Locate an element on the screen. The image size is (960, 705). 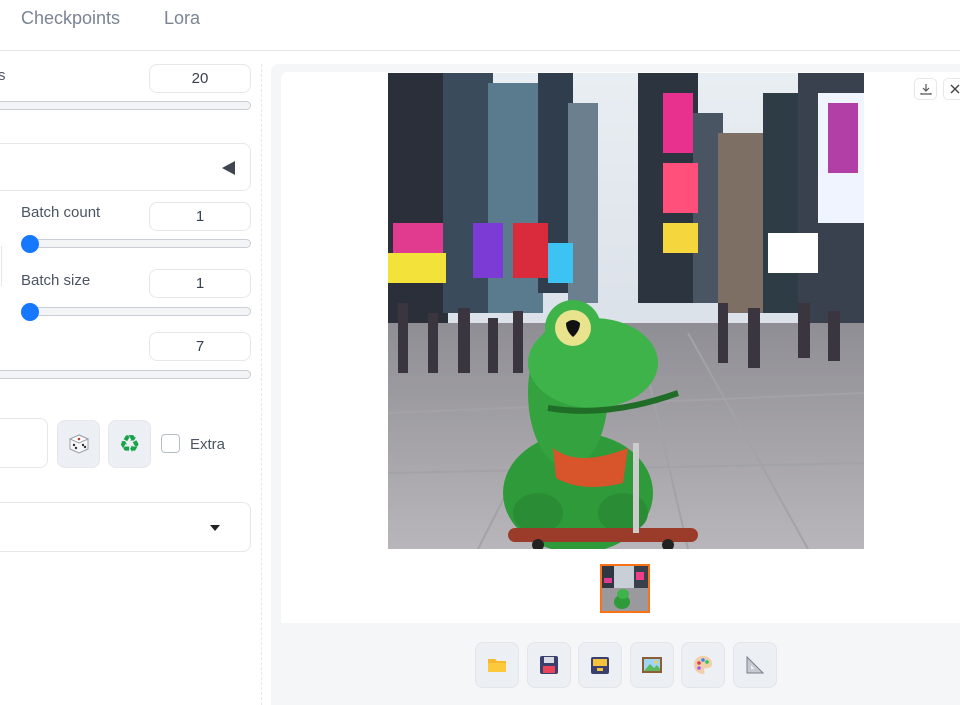
seed-input is located at coordinates (24, 443).